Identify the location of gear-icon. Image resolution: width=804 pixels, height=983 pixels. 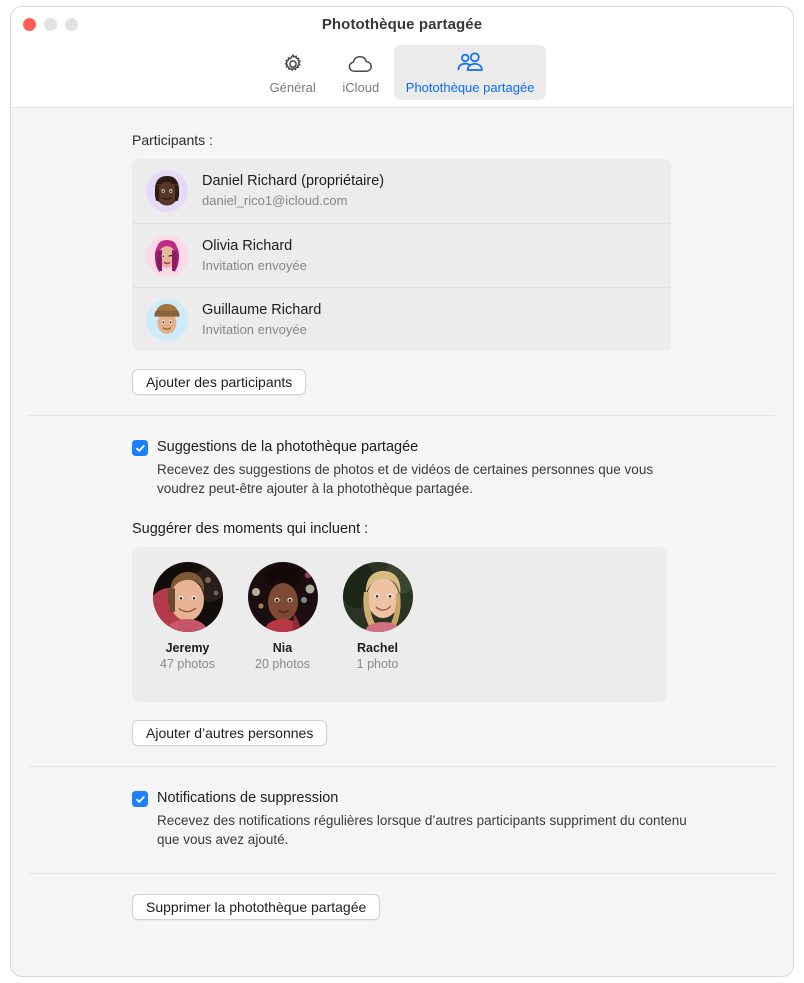
(293, 64).